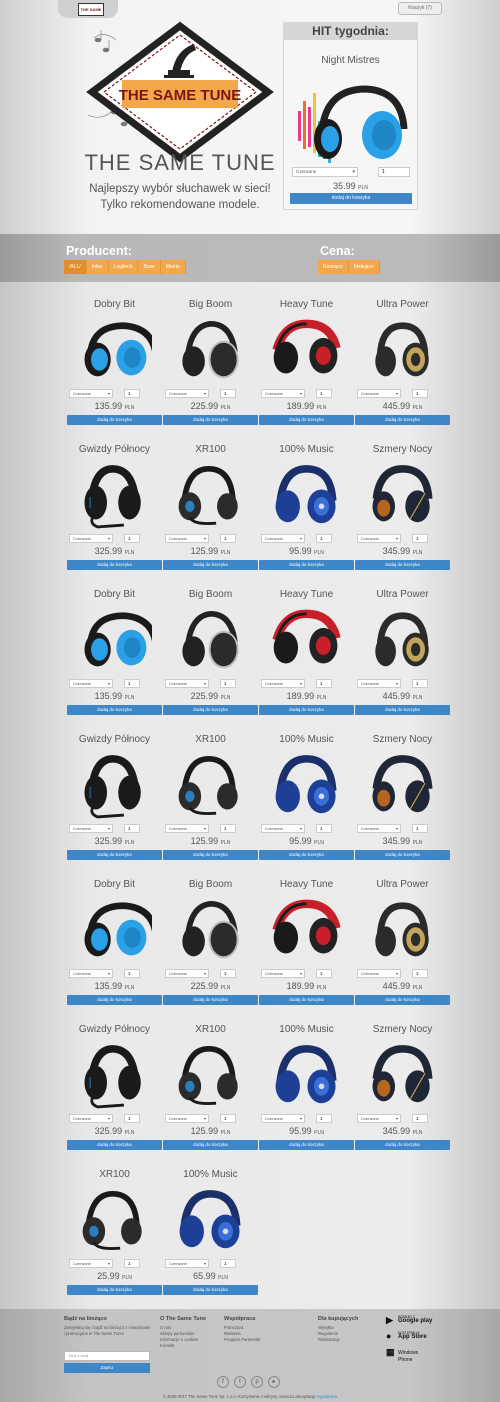 This screenshot has width=500, height=1402. What do you see at coordinates (274, 1382) in the screenshot?
I see `youtube-icon: ▸` at bounding box center [274, 1382].